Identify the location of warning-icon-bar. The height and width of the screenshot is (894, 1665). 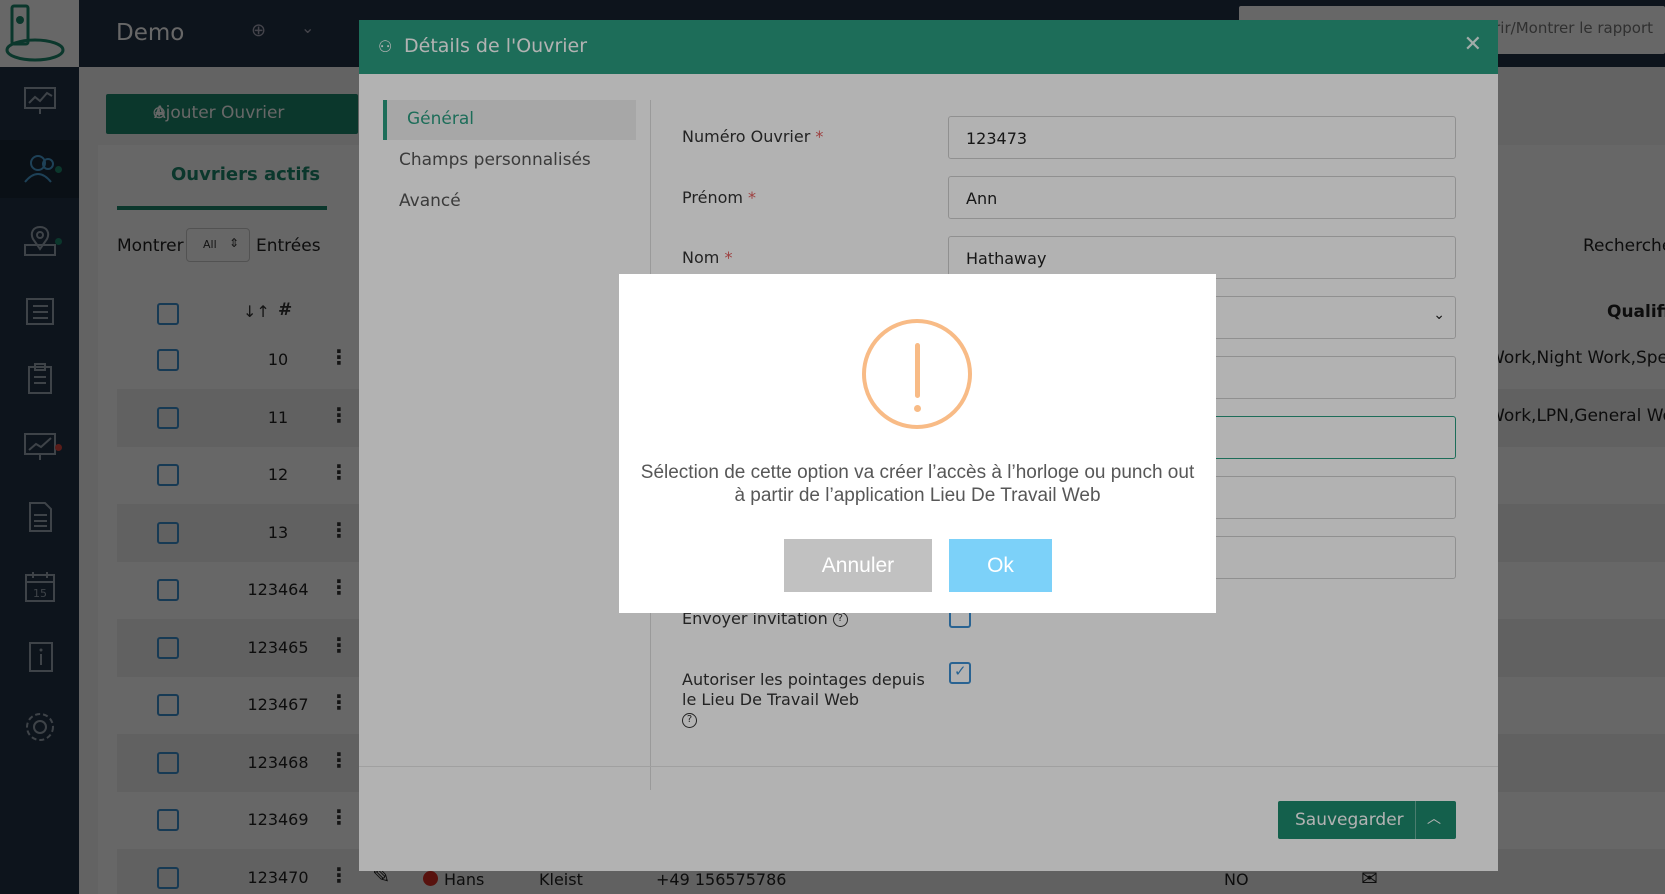
(917, 370).